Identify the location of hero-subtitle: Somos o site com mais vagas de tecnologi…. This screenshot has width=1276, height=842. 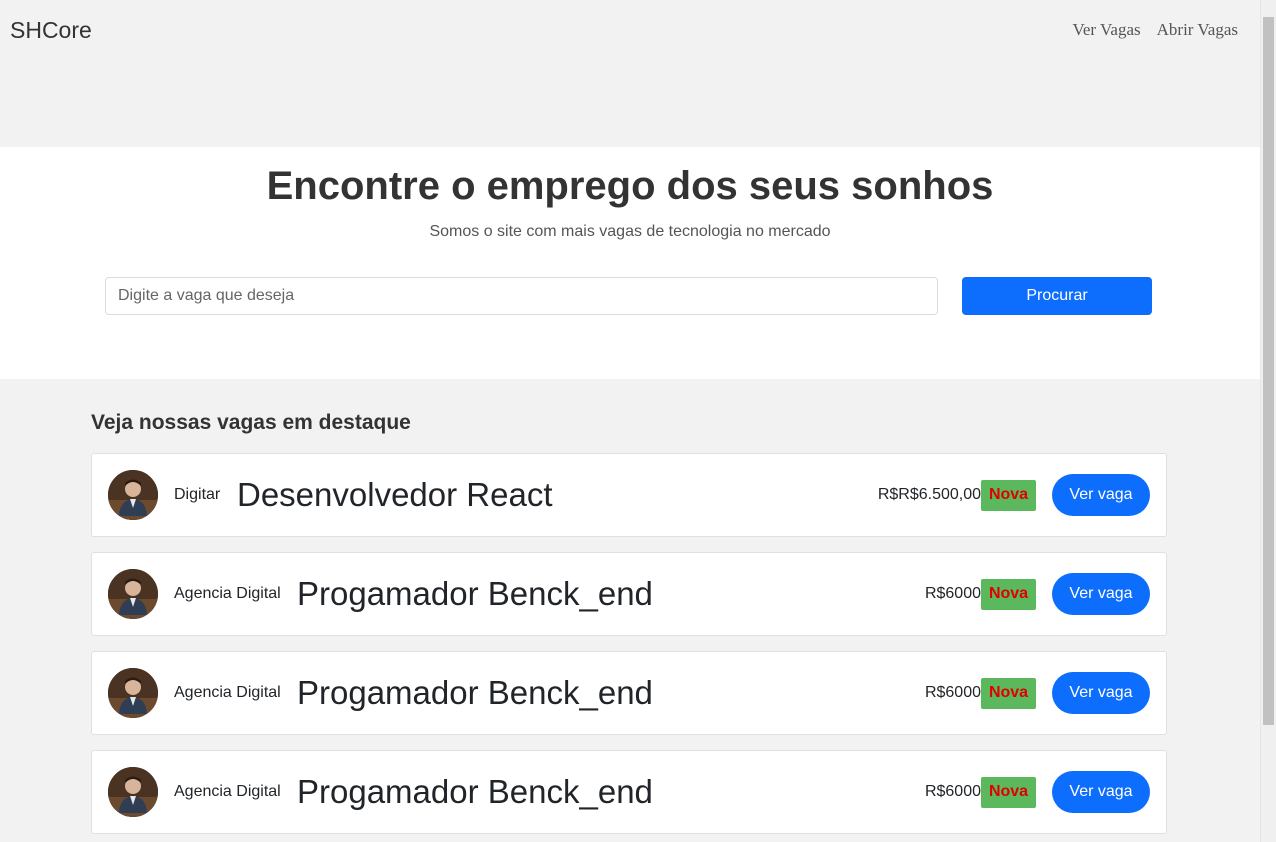
(630, 231).